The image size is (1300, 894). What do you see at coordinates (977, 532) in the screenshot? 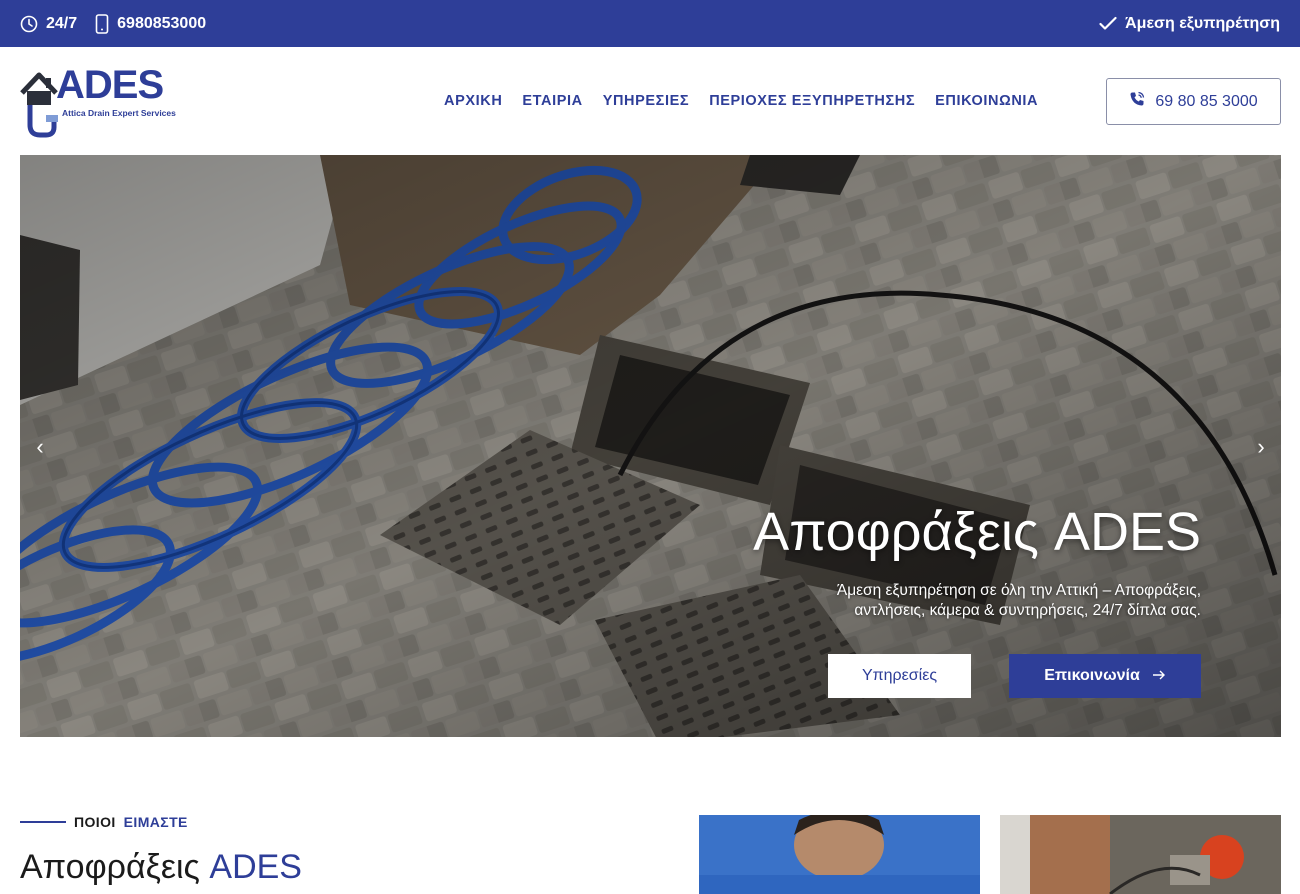
I see `hero-title: Αποφράξεις ADES` at bounding box center [977, 532].